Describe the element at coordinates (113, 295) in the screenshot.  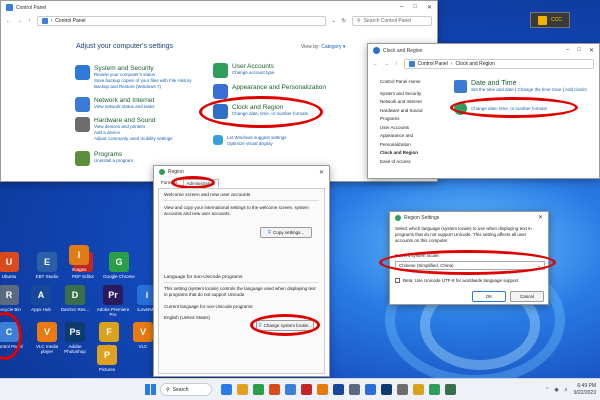
I see `desktop-app-icon: Pr` at that location.